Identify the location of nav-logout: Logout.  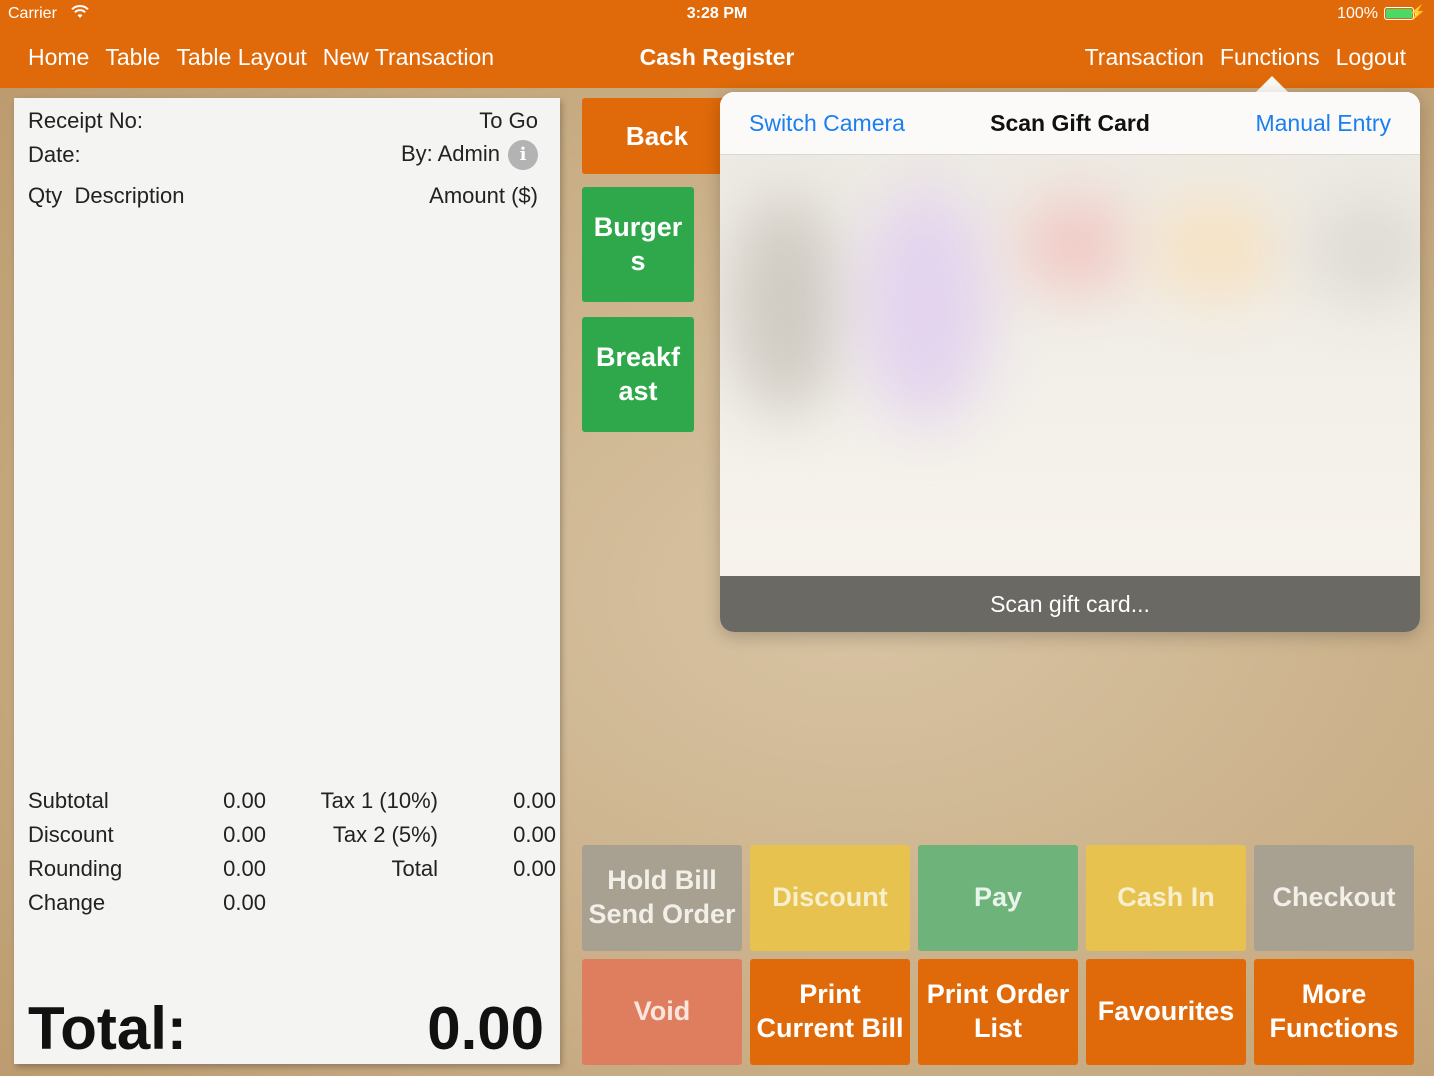
(1371, 57).